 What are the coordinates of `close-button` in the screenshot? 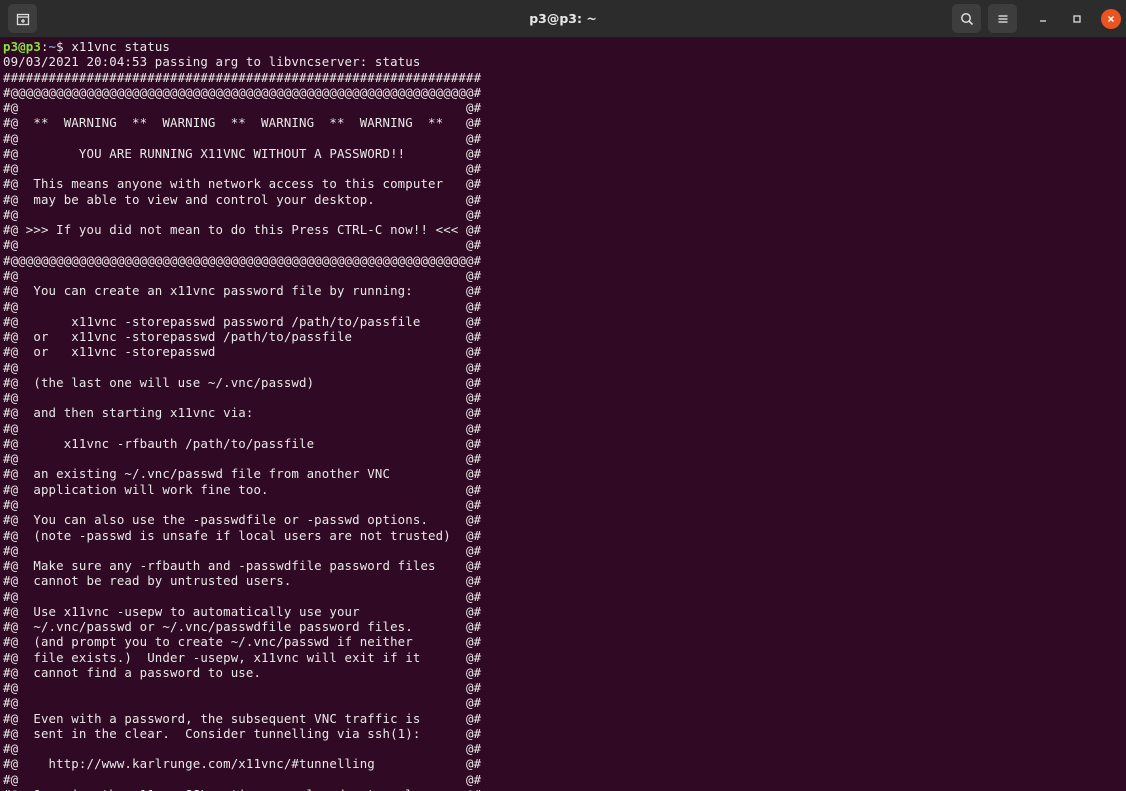 It's located at (1111, 19).